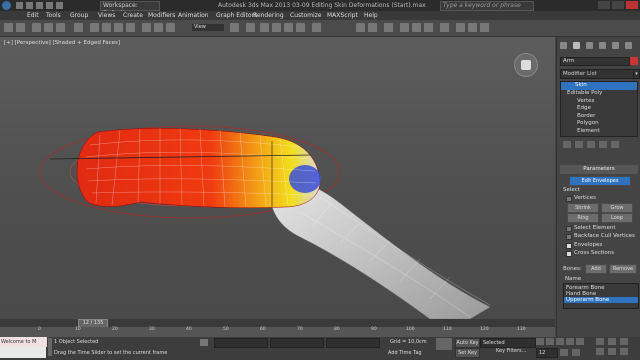 This screenshot has width=640, height=360. I want to click on unlink-icon, so click(48, 27).